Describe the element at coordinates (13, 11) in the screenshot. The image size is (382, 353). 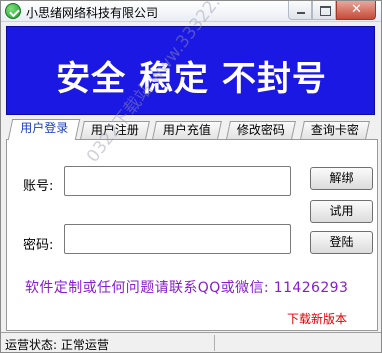
I see `app-logo-icon` at that location.